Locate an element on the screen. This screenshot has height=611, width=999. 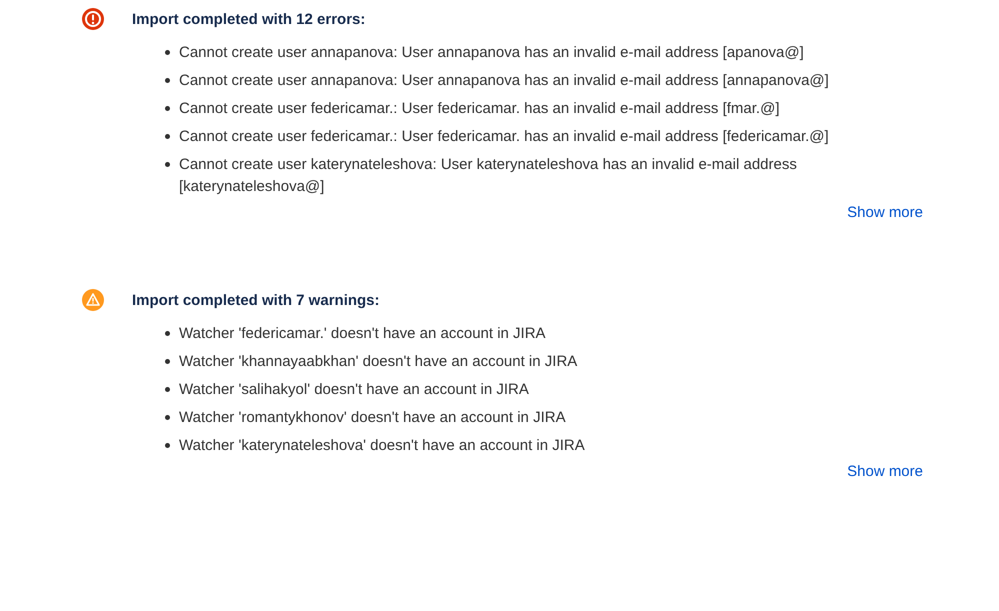
message-text: Watcher 'romantykhonov' doesn't have an account in JIRA is located at coordinates (372, 418).